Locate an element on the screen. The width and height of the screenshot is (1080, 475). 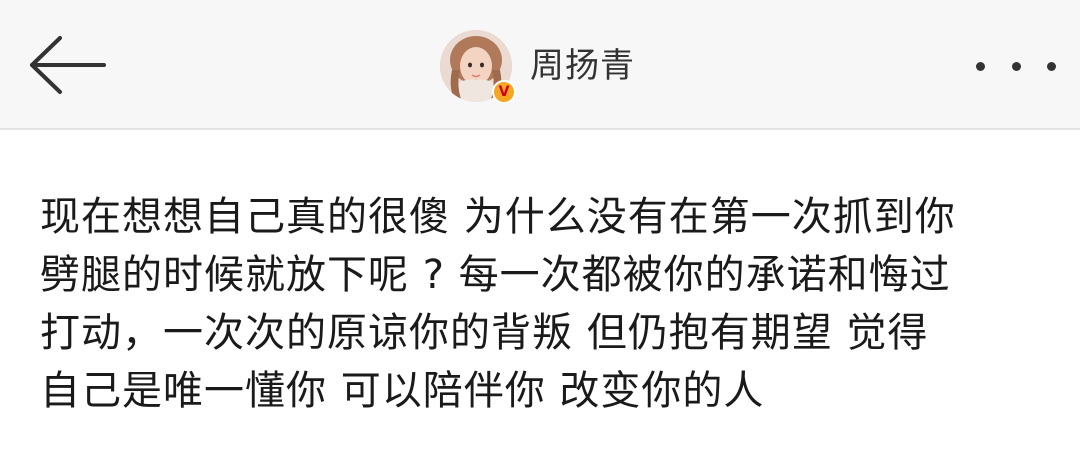
username: 周扬青 is located at coordinates (582, 66).